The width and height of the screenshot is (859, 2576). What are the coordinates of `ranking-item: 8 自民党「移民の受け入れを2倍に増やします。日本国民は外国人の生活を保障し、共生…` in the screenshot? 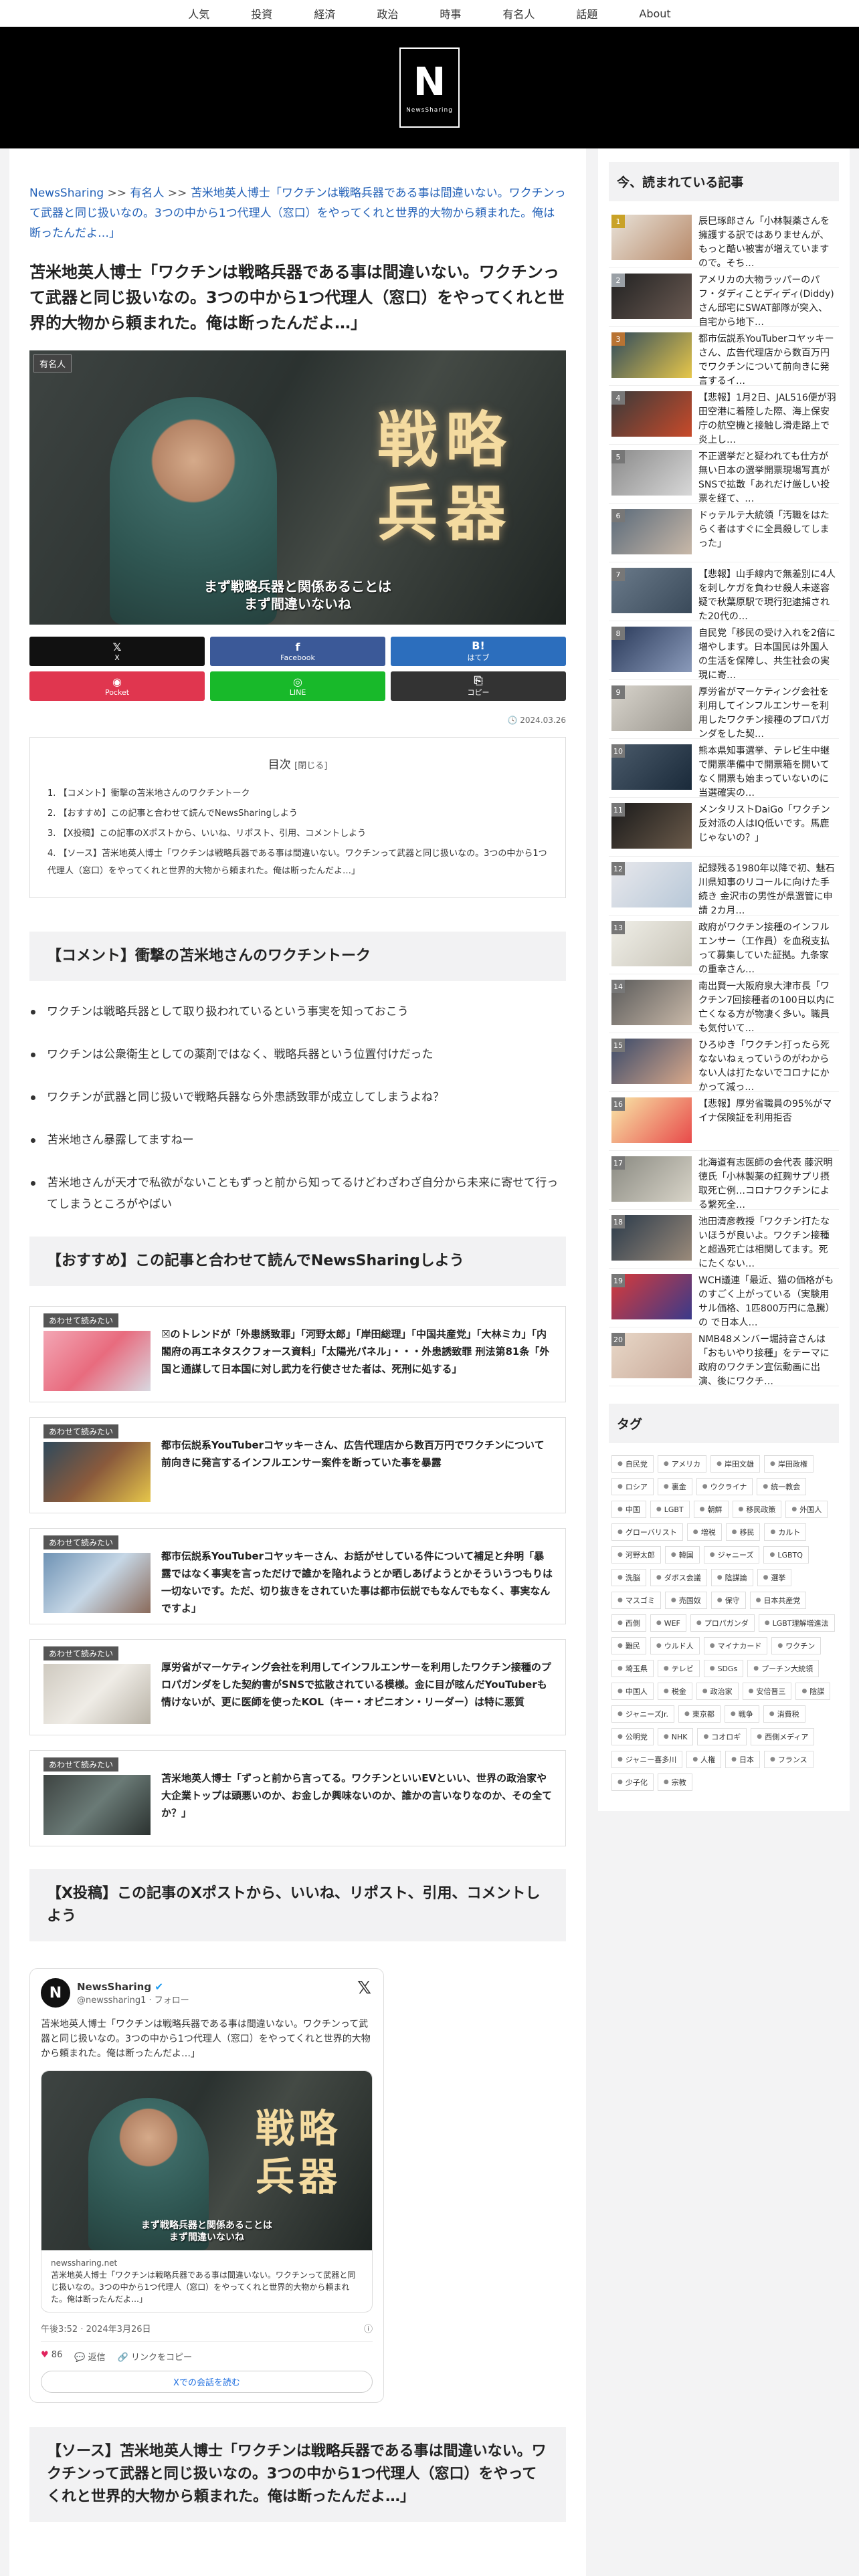 It's located at (724, 651).